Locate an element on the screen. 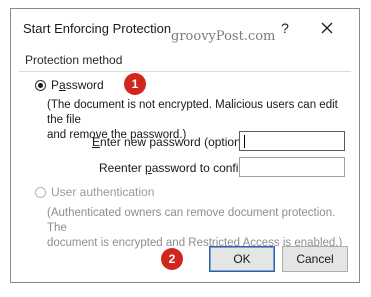  new-password-label: Enter new password (optional): is located at coordinates (175, 142).